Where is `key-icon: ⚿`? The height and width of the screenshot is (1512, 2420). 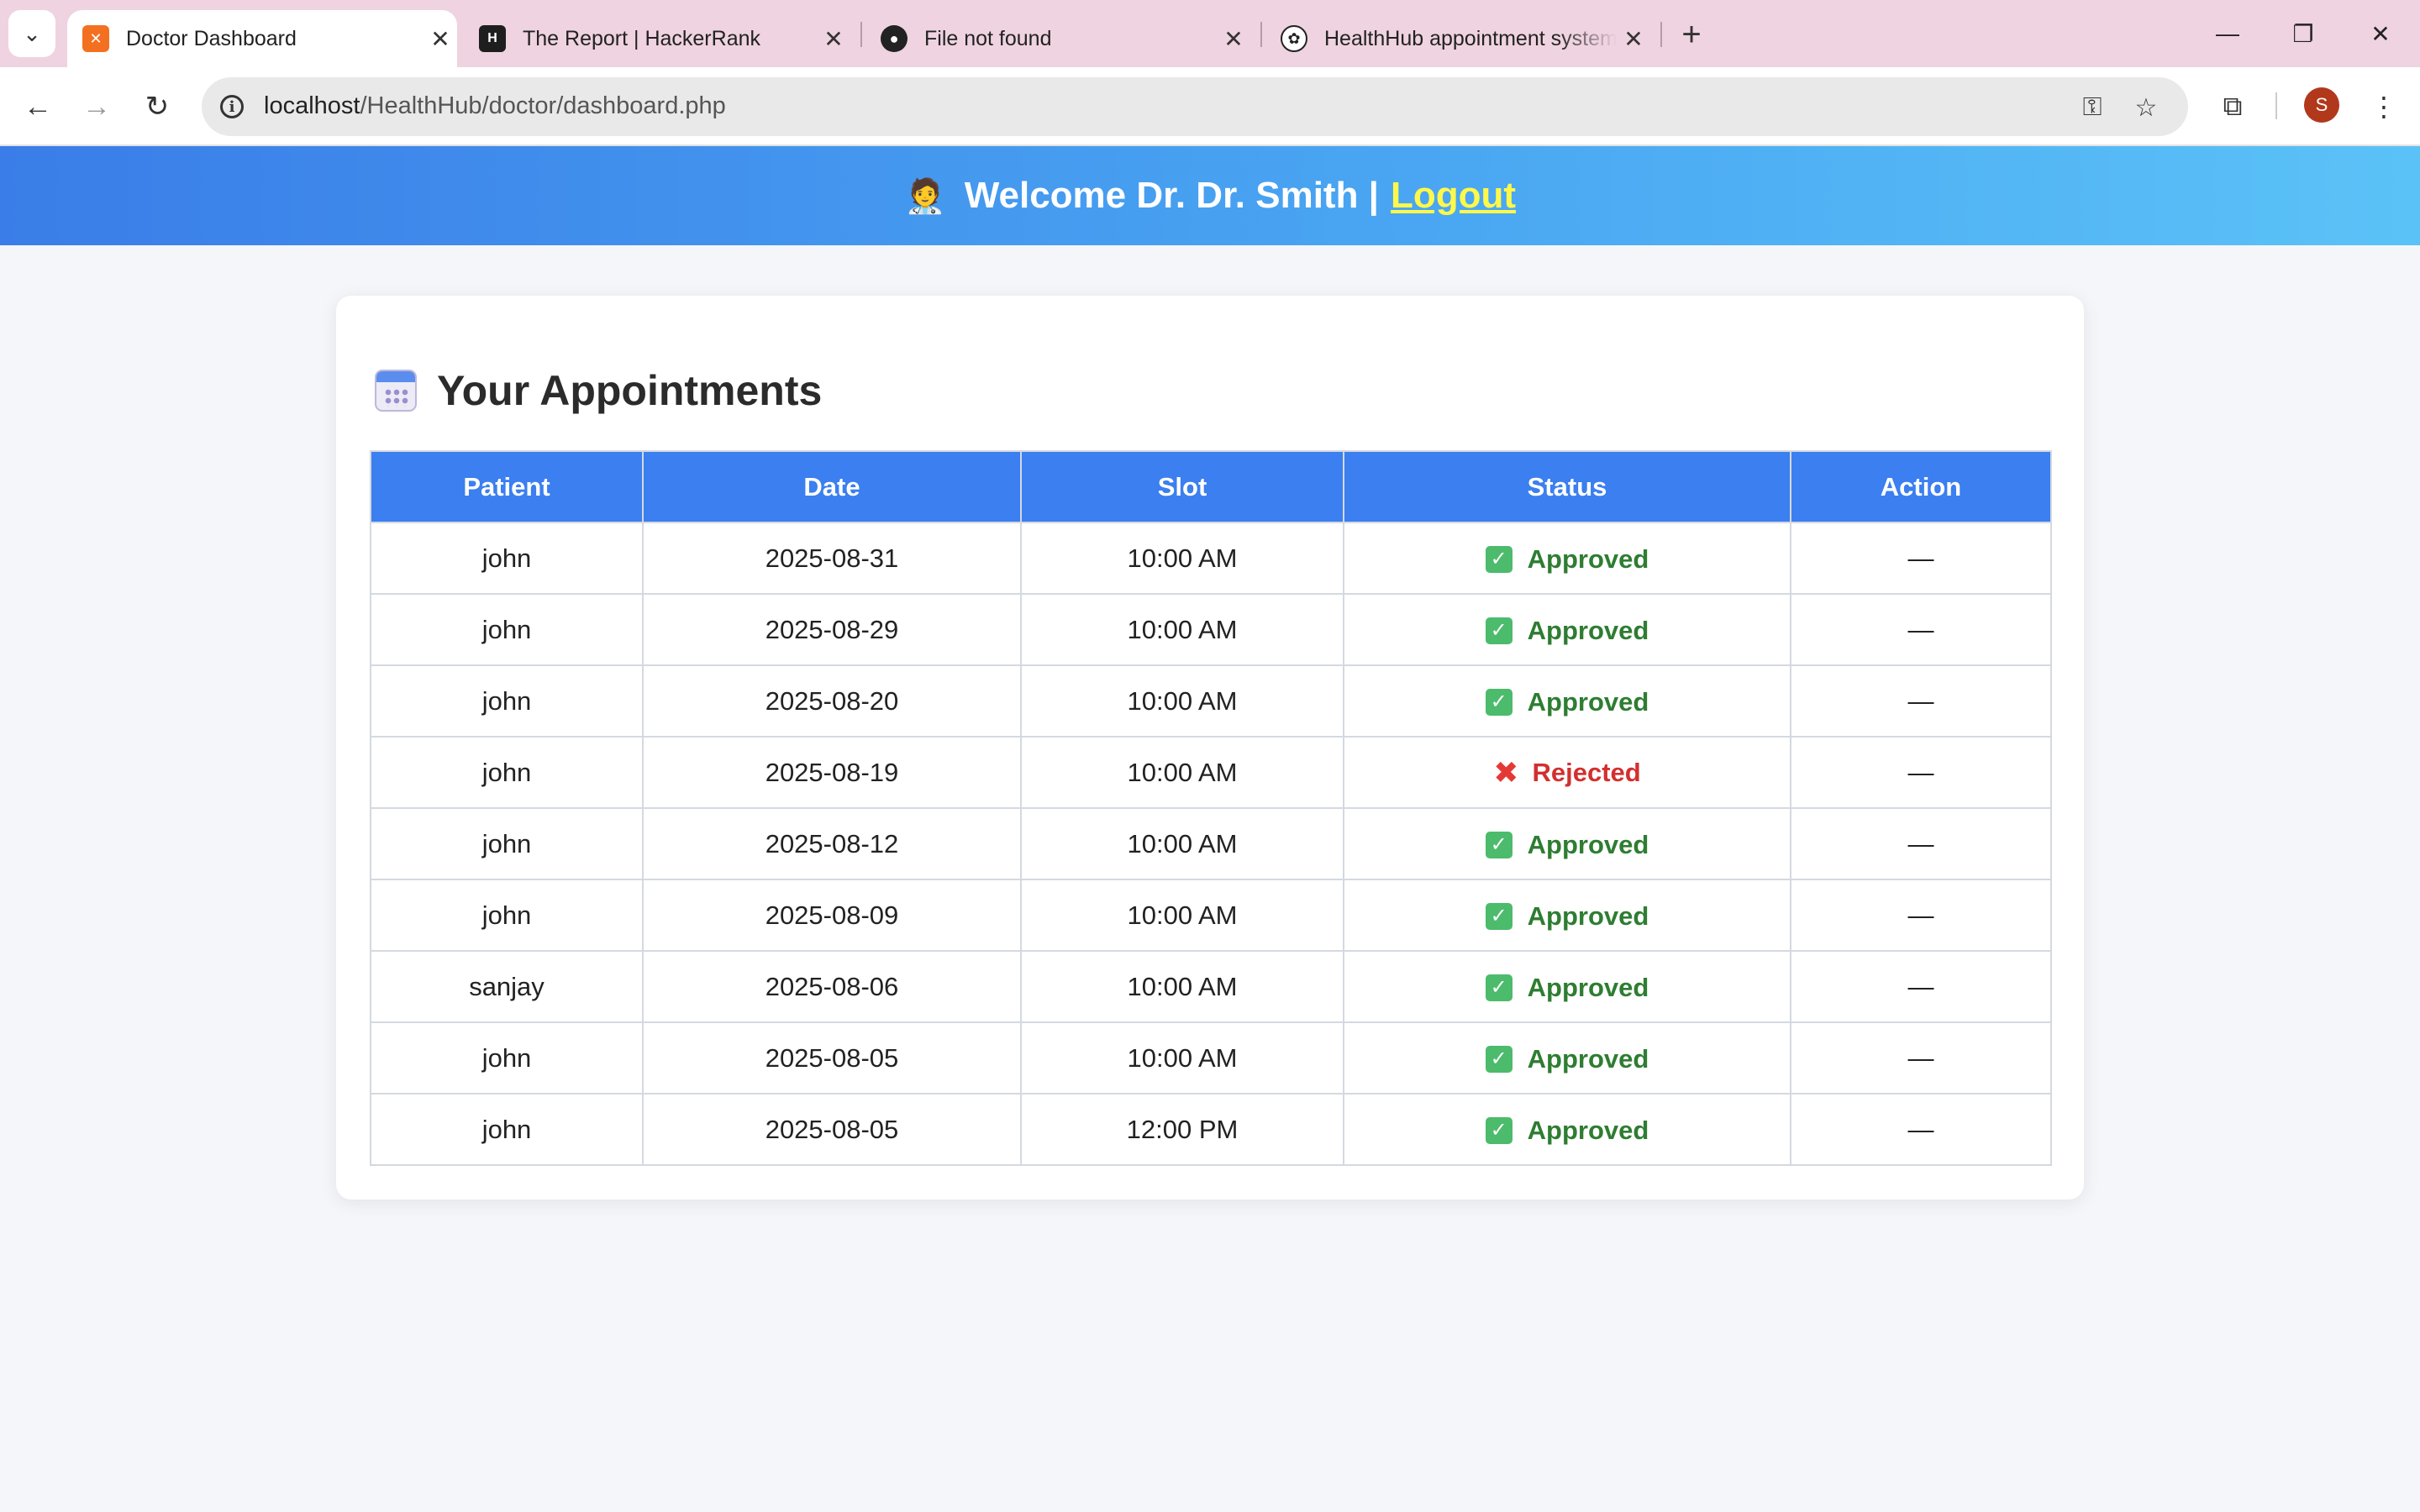 key-icon: ⚿ is located at coordinates (2092, 107).